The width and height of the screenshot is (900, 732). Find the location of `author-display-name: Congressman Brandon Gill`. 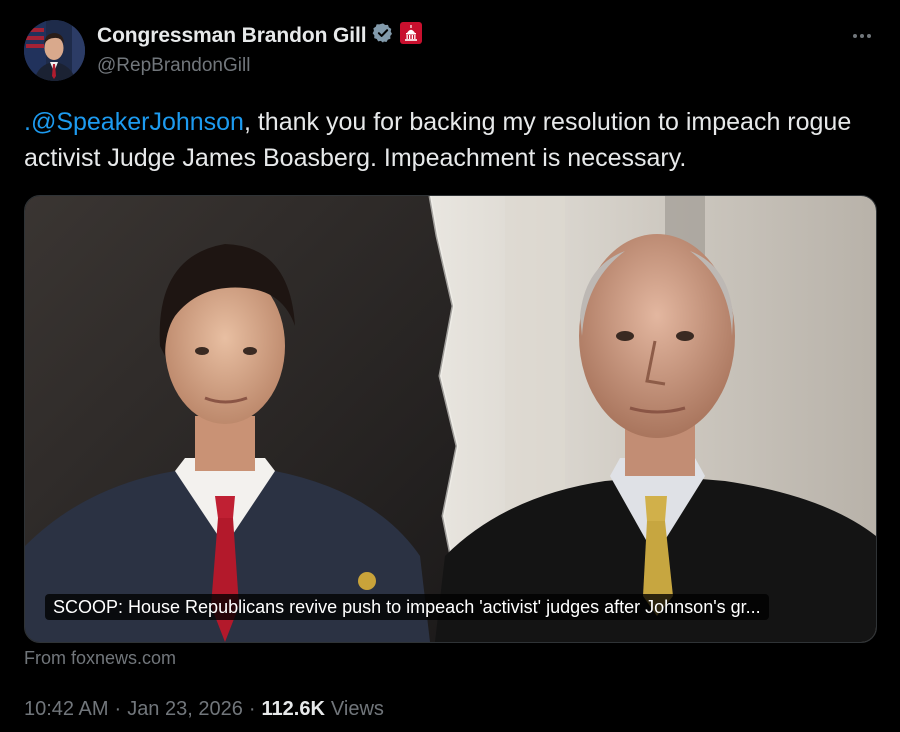

author-display-name: Congressman Brandon Gill is located at coordinates (232, 36).